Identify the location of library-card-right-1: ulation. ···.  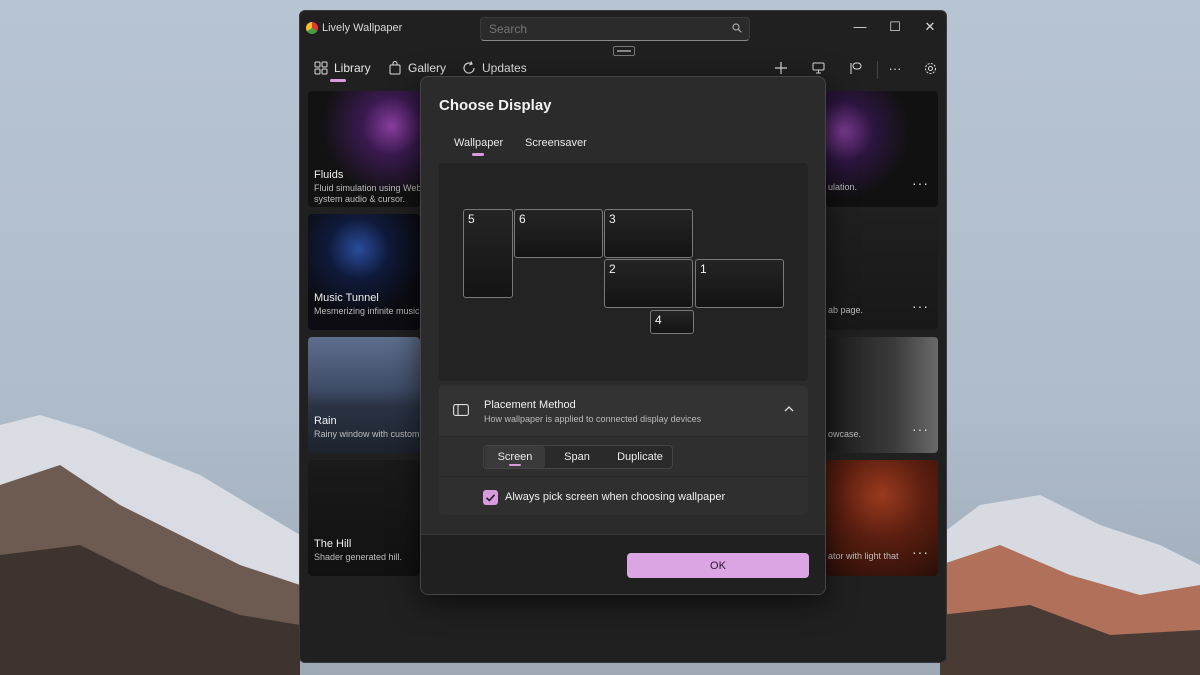
(882, 149).